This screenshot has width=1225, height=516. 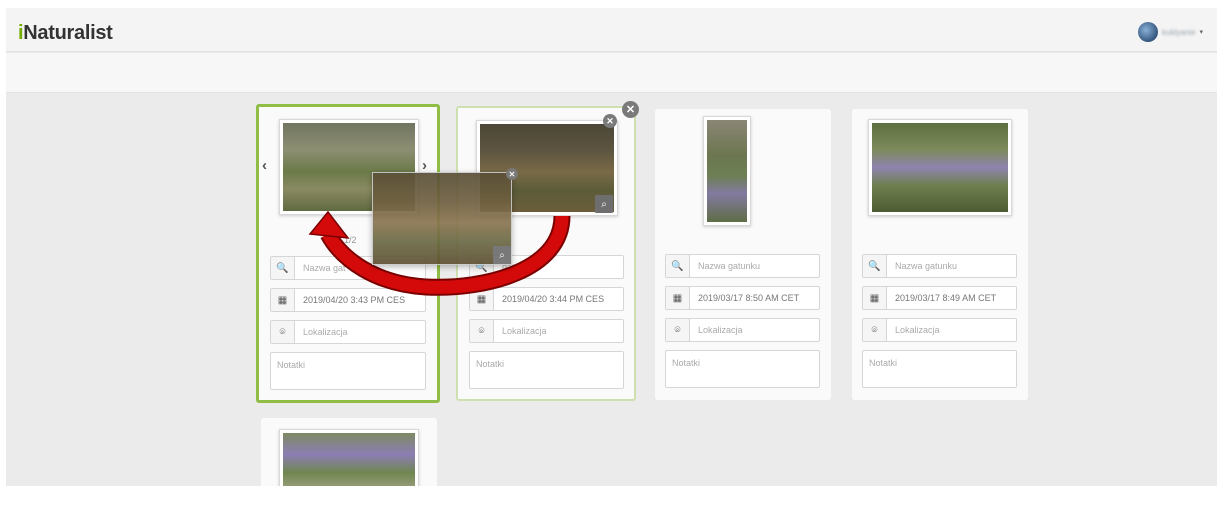 What do you see at coordinates (350, 240) in the screenshot?
I see `photo-counter: 1/2` at bounding box center [350, 240].